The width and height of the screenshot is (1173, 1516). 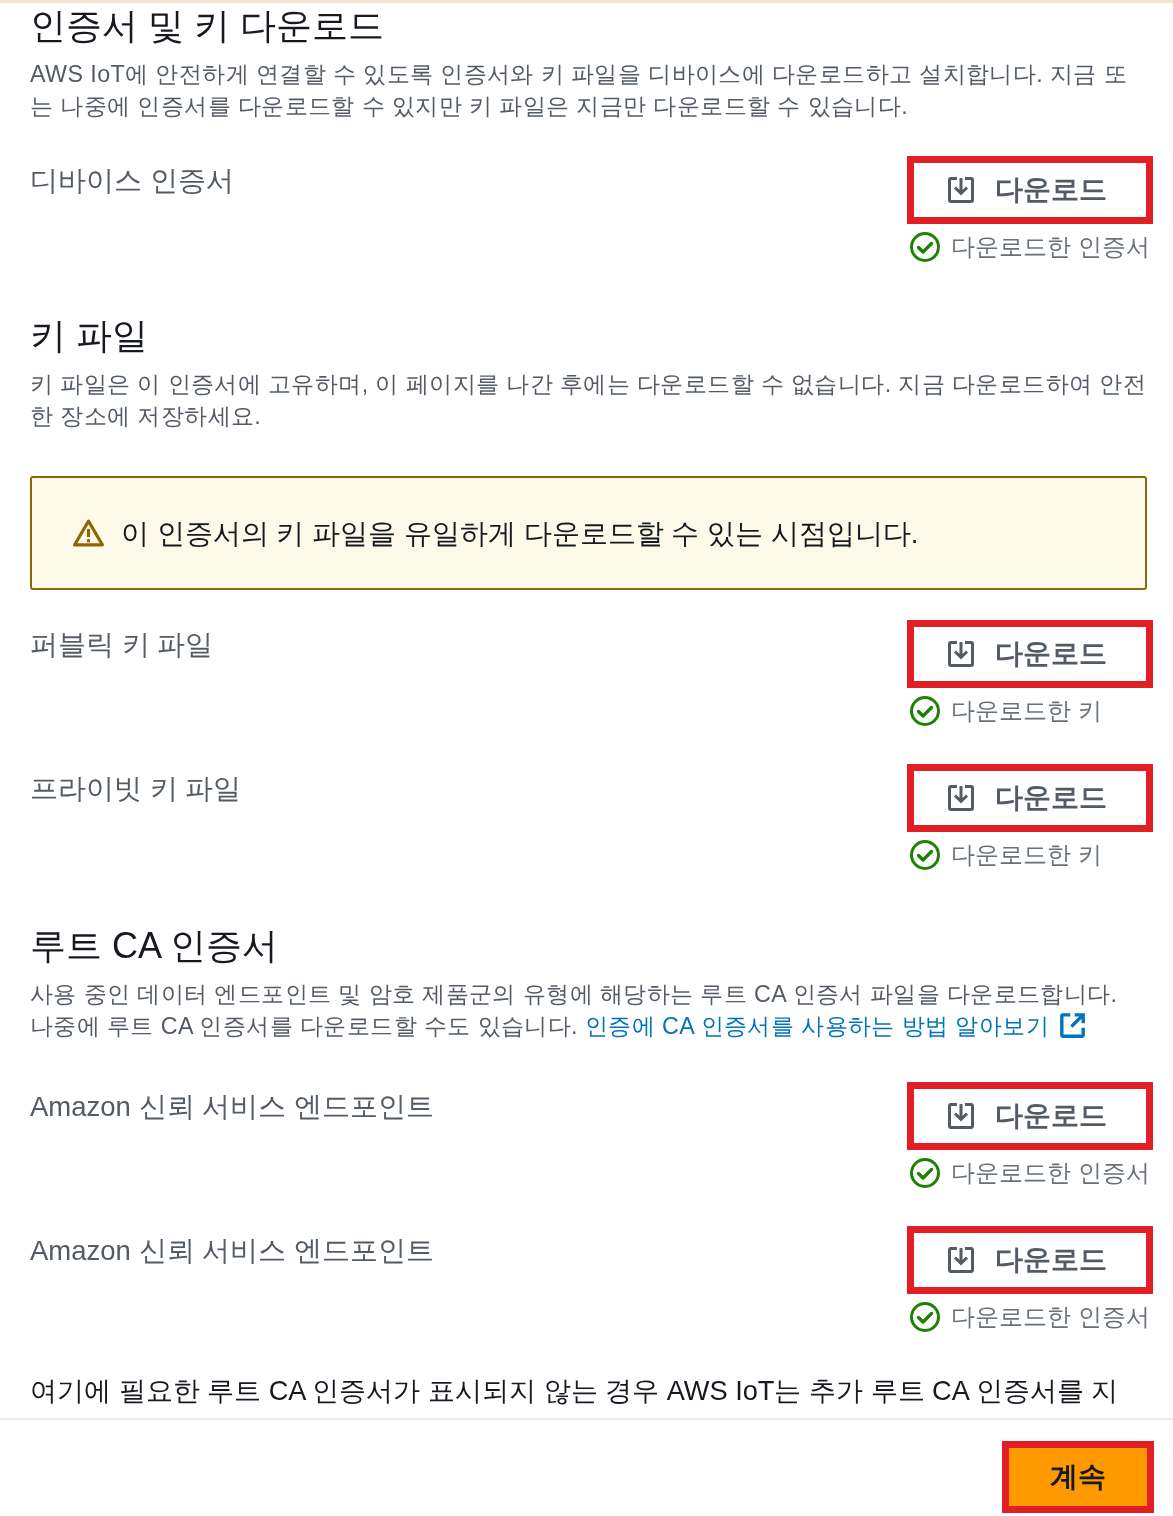 I want to click on section-description: AWS IoT에 안전하게 연결할 수 있도록 인증서와 키 파일을 디바이스에 다운로드하고 설치합니다. 지금 또는 나중에 인증서를 다운로드할 수 있지만 키 파일은 지금만 다운로드할 수 있습니다., so click(x=579, y=90).